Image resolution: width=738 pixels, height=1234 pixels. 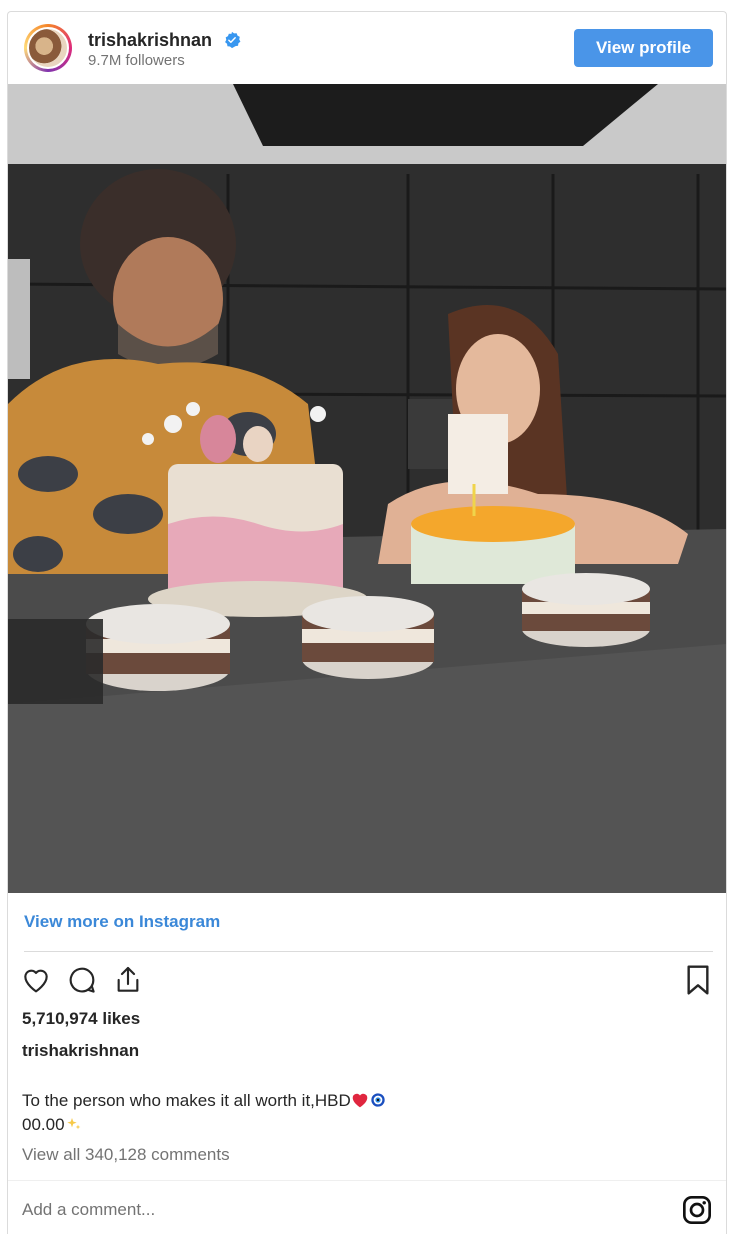 I want to click on comment-icon, so click(x=82, y=980).